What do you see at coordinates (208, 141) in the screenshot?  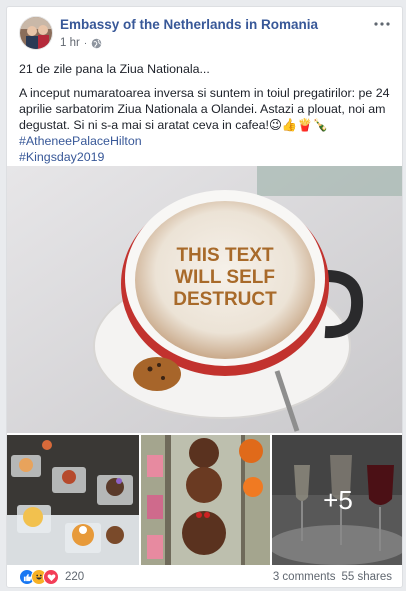 I see `hashtag-link: #AtheneePalaceHilton` at bounding box center [208, 141].